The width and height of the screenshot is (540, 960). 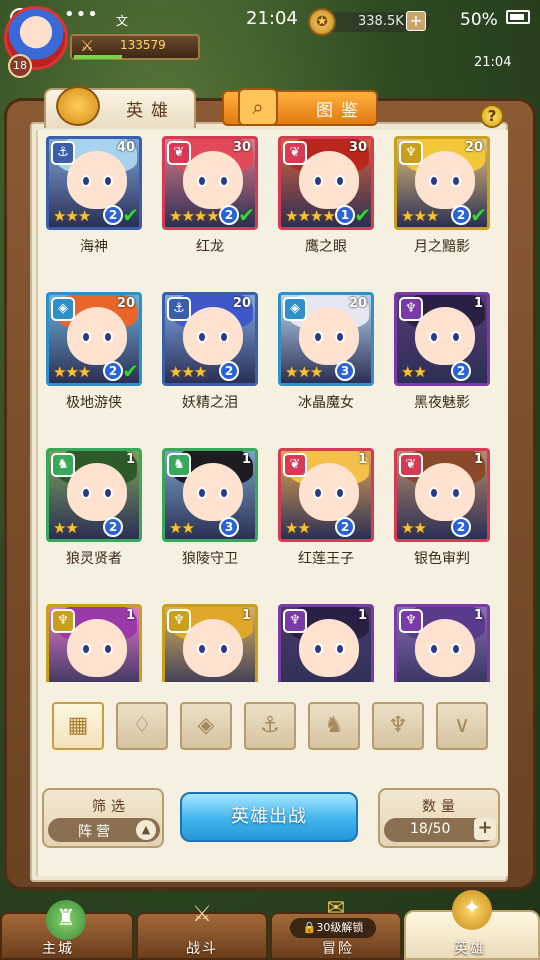 I want to click on hero-card: ⚓ 20 ★★★ 2 妖精之泪, so click(x=207, y=359).